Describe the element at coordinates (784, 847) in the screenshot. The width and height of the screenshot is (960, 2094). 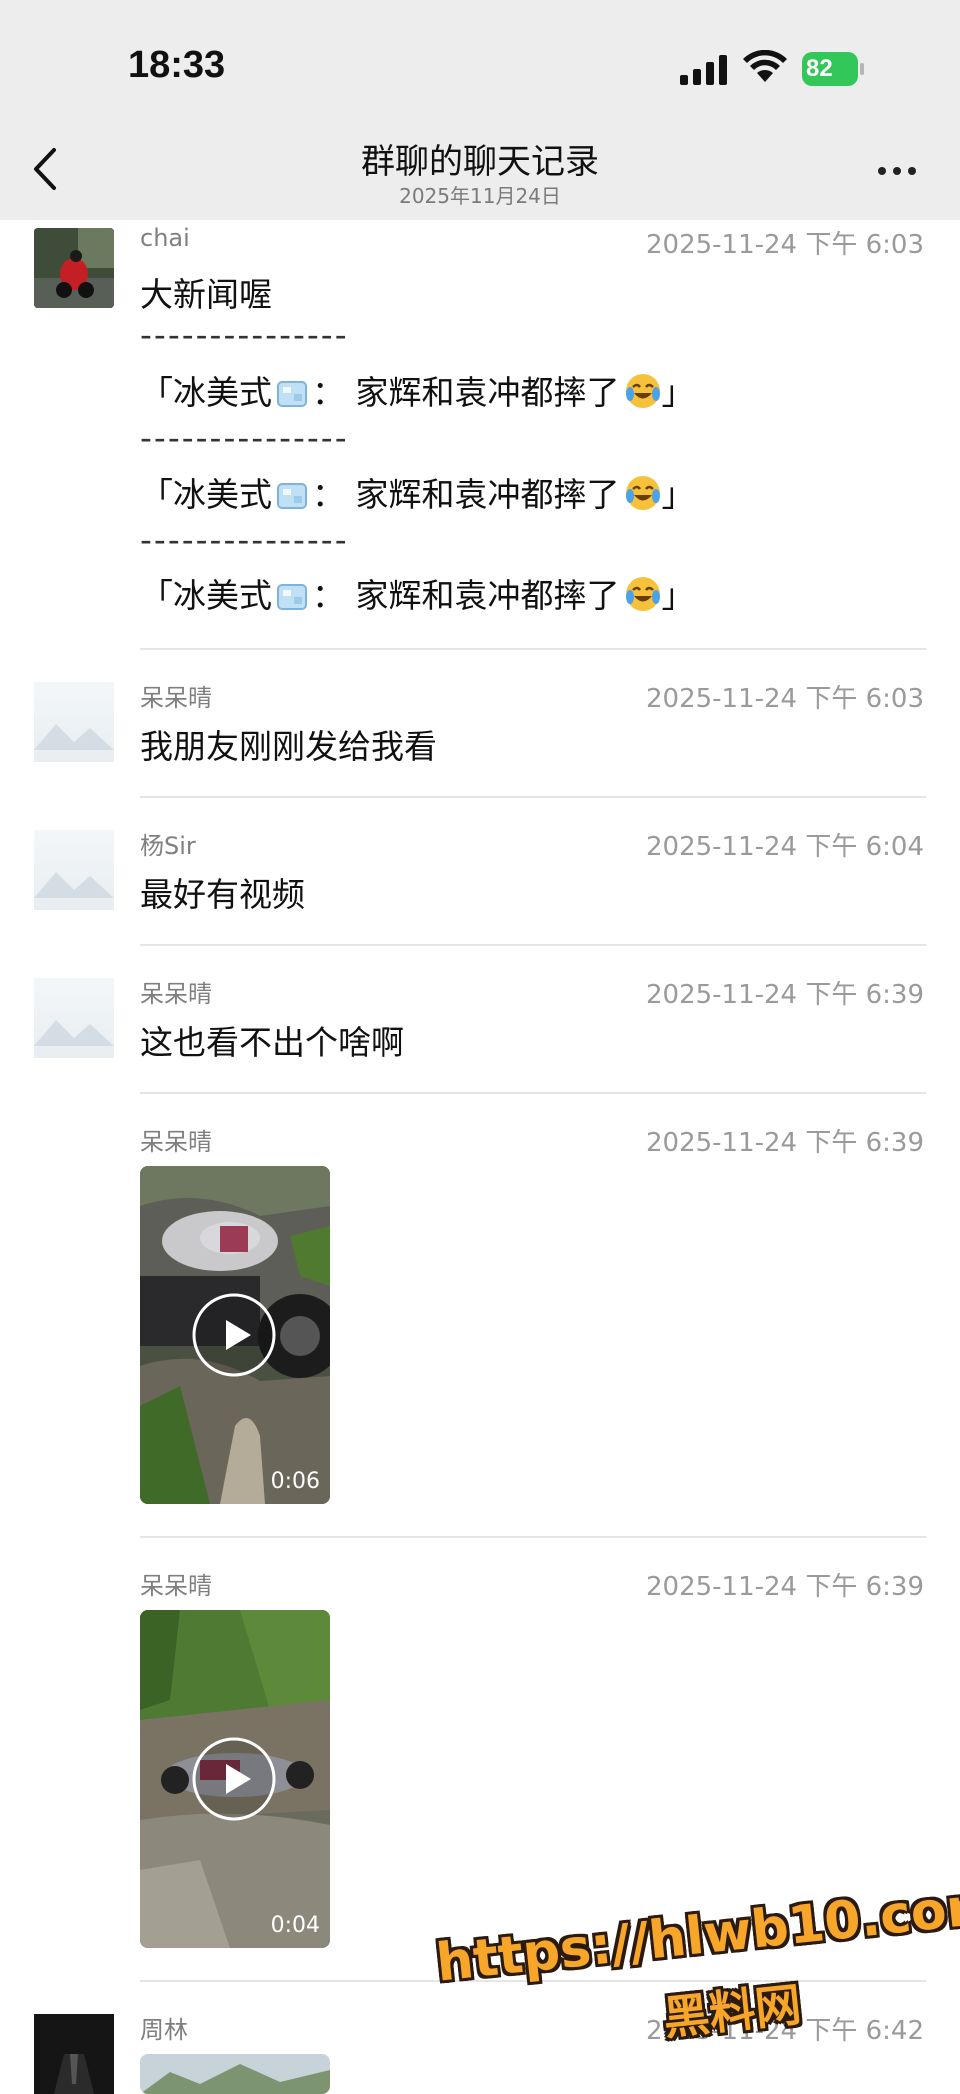
I see `message-time: 2025-11-24 下午 6:04` at that location.